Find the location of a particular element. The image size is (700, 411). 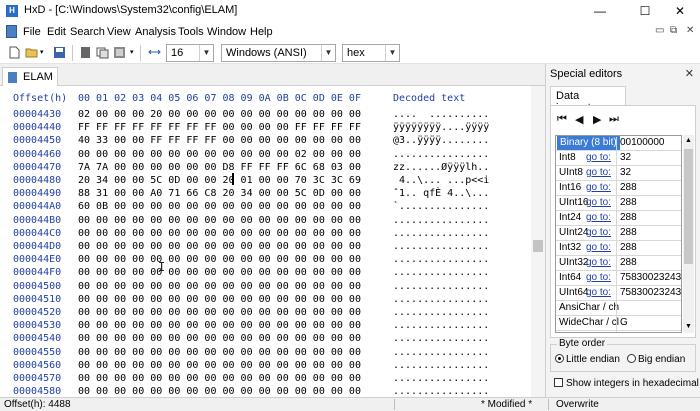

menu-help: Help is located at coordinates (261, 32).